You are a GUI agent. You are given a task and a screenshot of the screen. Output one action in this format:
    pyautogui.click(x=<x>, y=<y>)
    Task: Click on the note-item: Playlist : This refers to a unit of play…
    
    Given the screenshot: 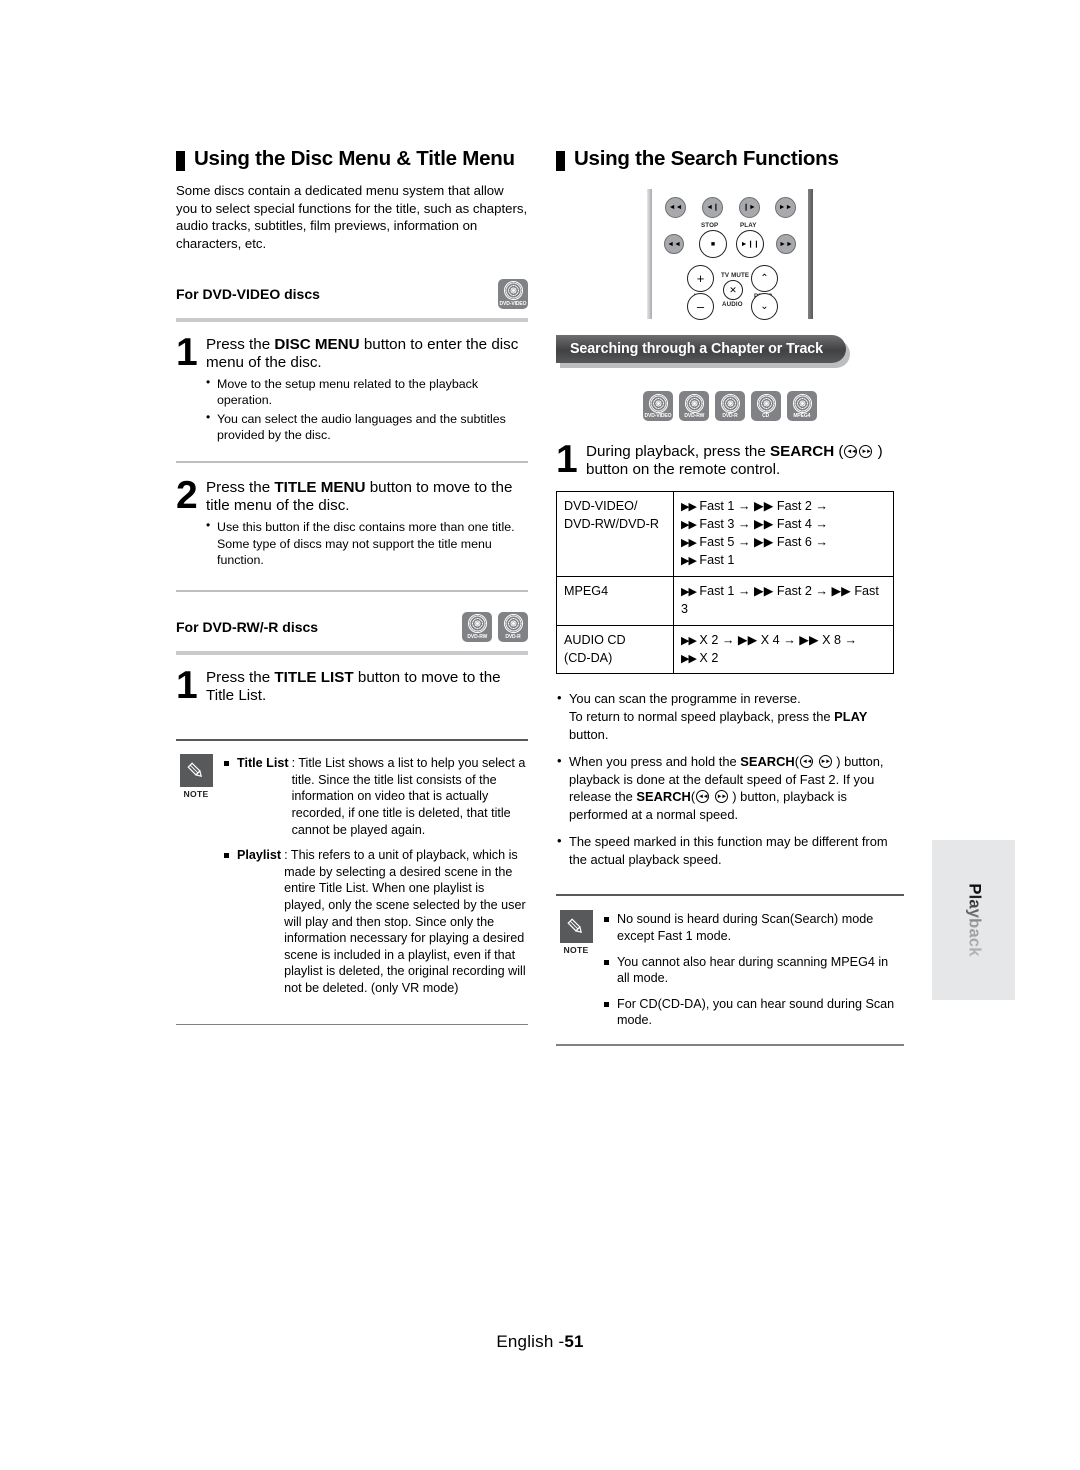 What is the action you would take?
    pyautogui.click(x=376, y=921)
    